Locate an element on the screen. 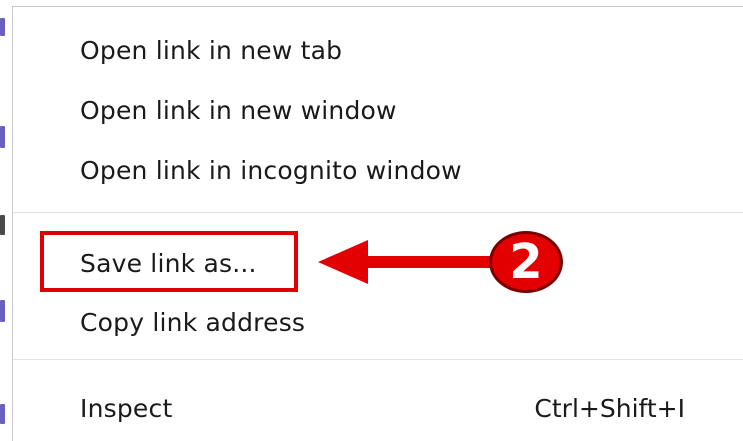 The width and height of the screenshot is (743, 441). menu-item-copy-link-address: Copy link address is located at coordinates (378, 322).